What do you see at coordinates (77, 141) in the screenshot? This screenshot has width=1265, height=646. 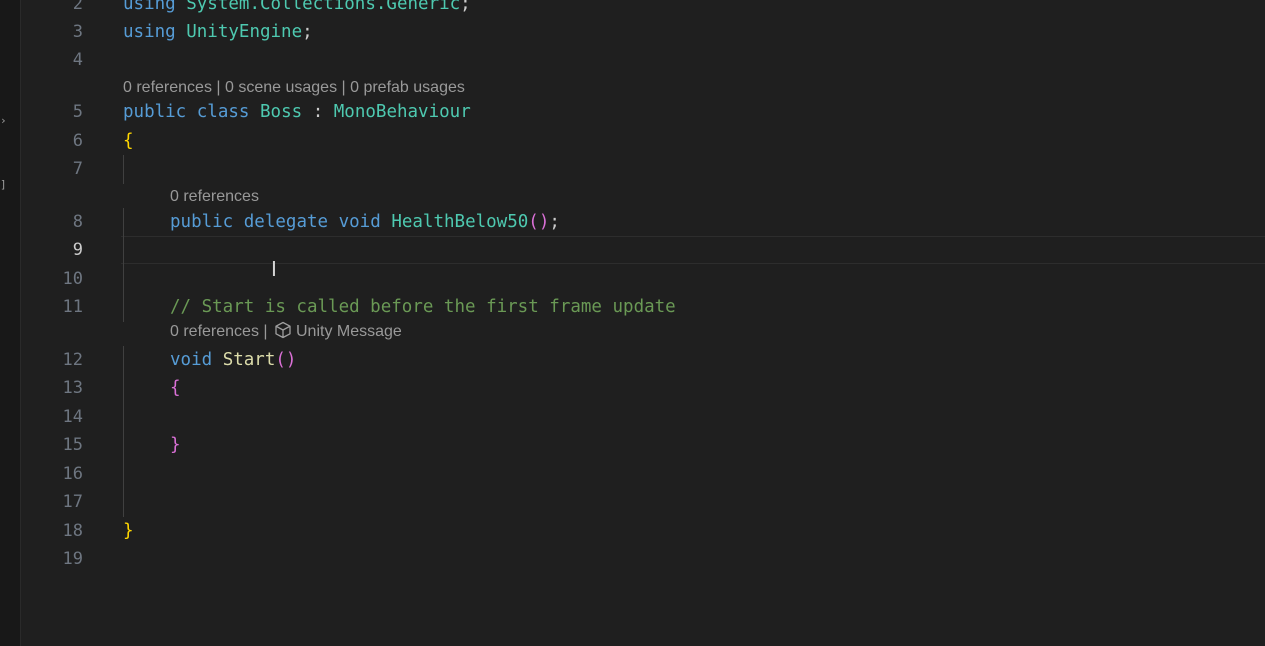 I see `line-number: 6` at bounding box center [77, 141].